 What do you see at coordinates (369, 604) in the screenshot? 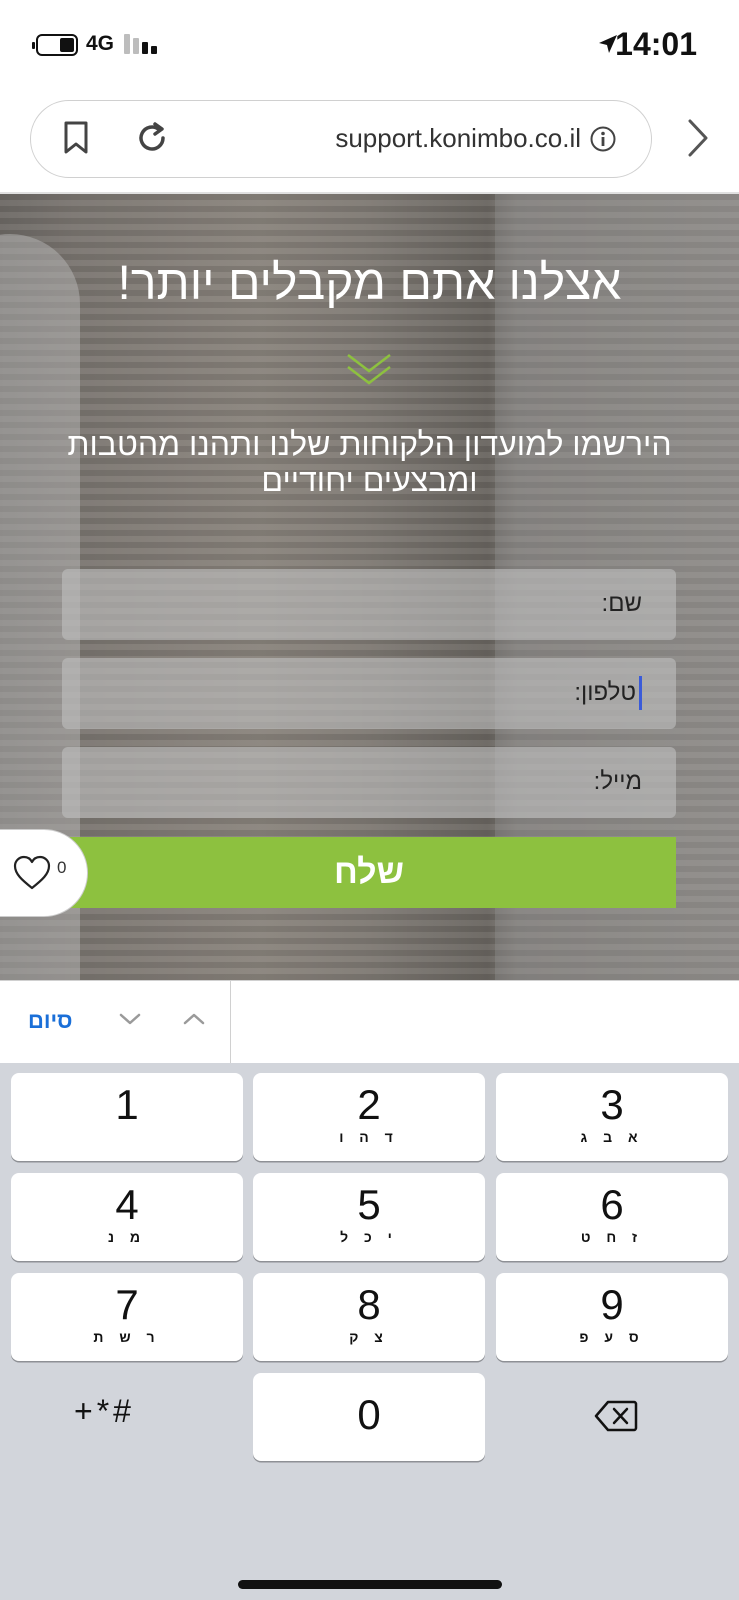
I see `name-field: שם:` at bounding box center [369, 604].